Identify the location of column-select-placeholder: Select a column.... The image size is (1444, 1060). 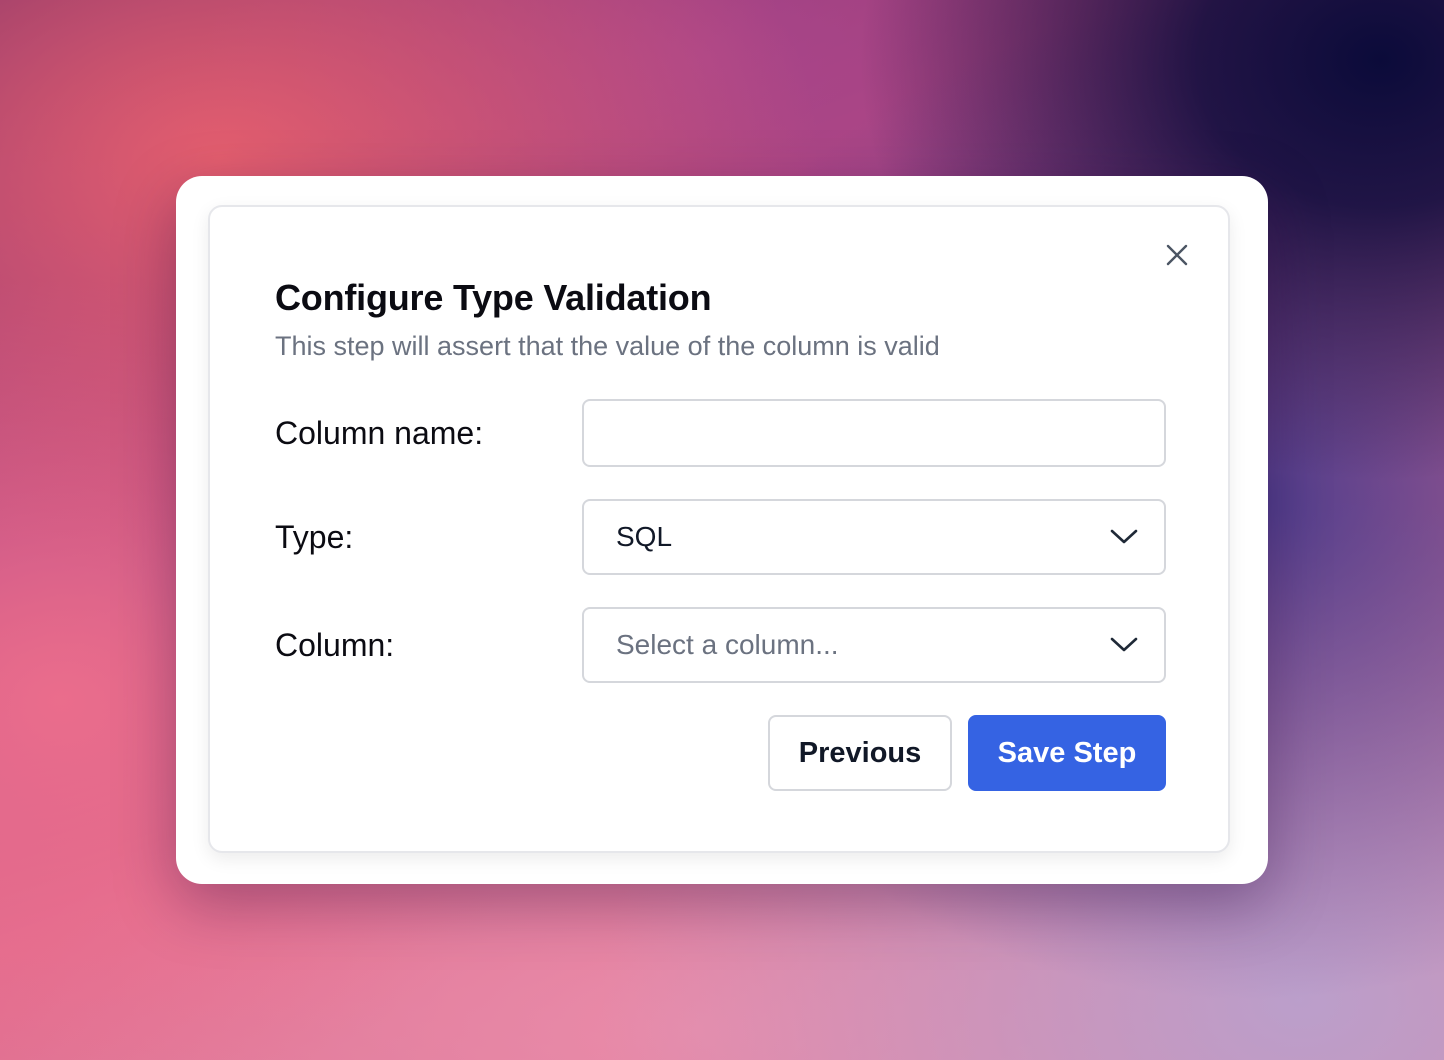
(727, 644).